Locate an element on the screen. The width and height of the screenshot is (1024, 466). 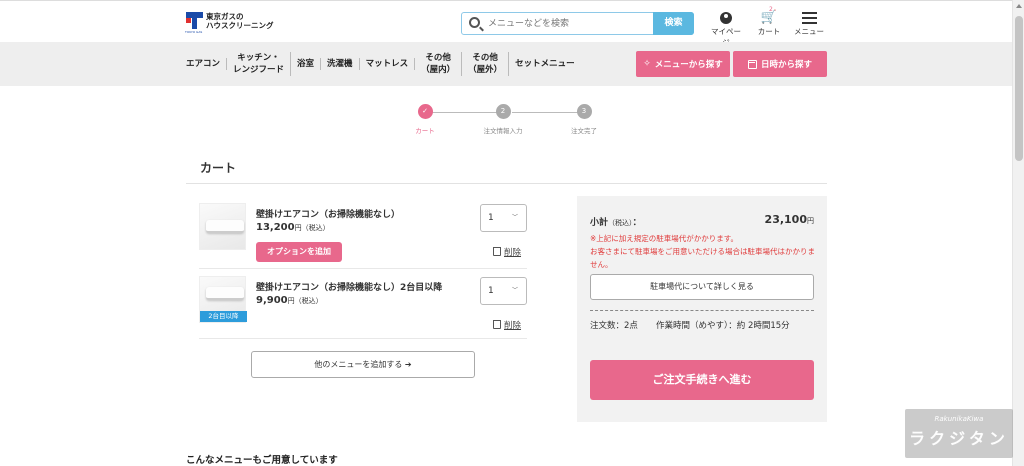
search-box: 検索 is located at coordinates (577, 23).